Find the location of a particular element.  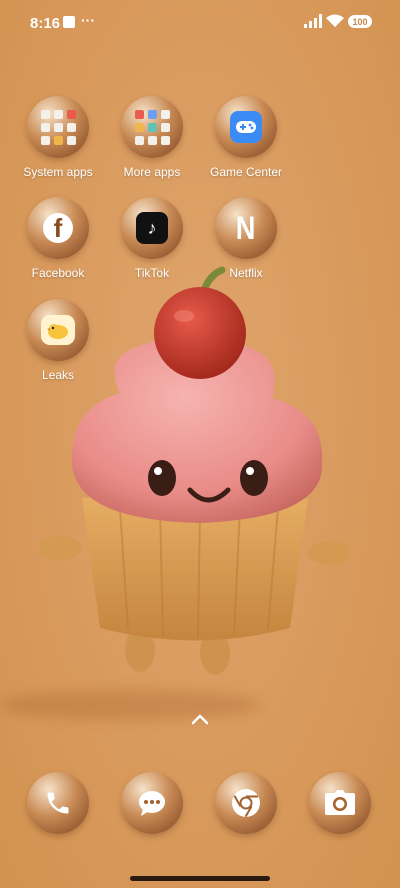

chrome-icon is located at coordinates (246, 803).